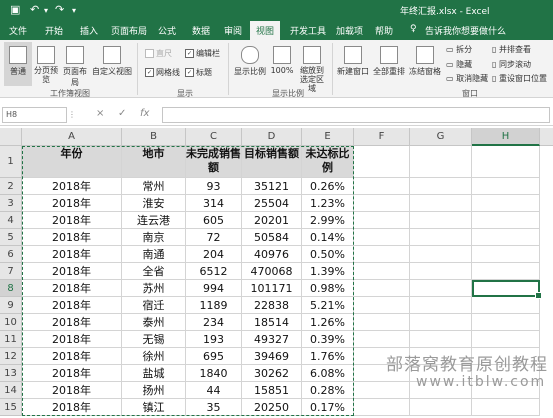  Describe the element at coordinates (154, 339) in the screenshot. I see `table-cell: 无锡` at that location.